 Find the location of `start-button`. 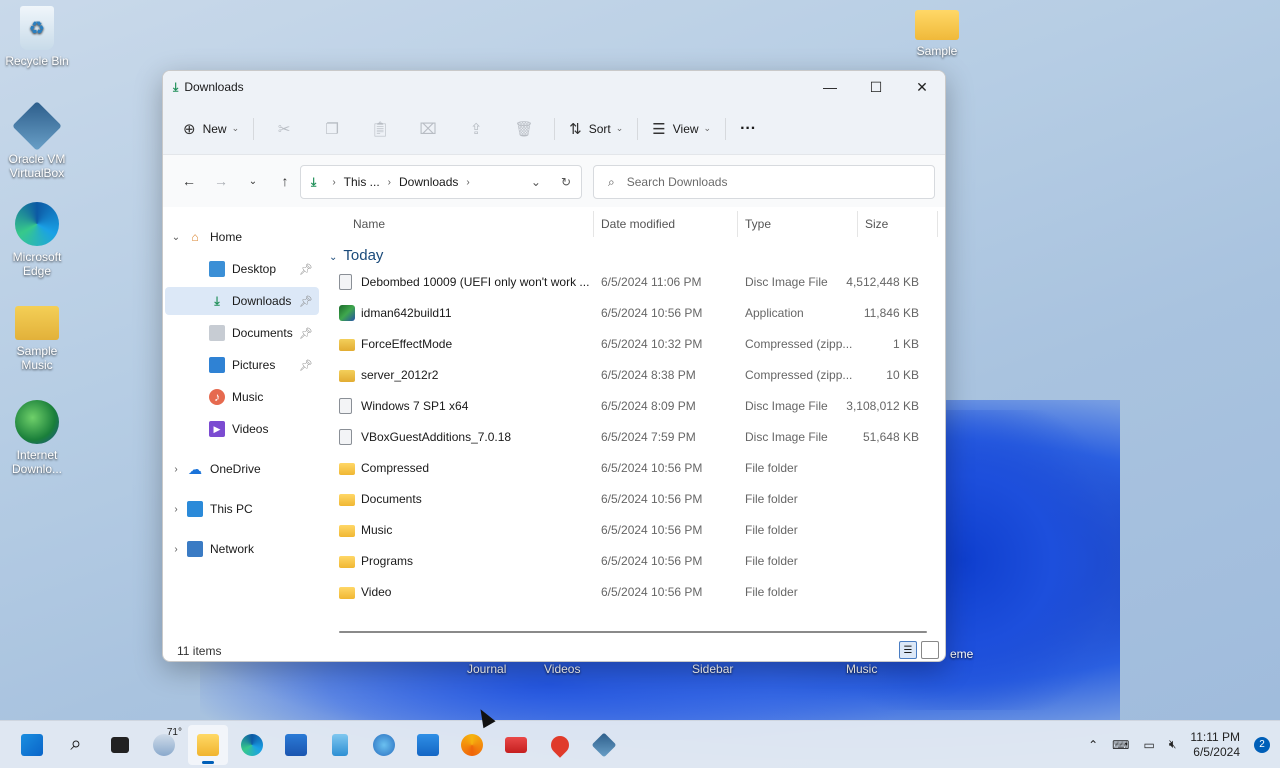

start-button is located at coordinates (32, 745).